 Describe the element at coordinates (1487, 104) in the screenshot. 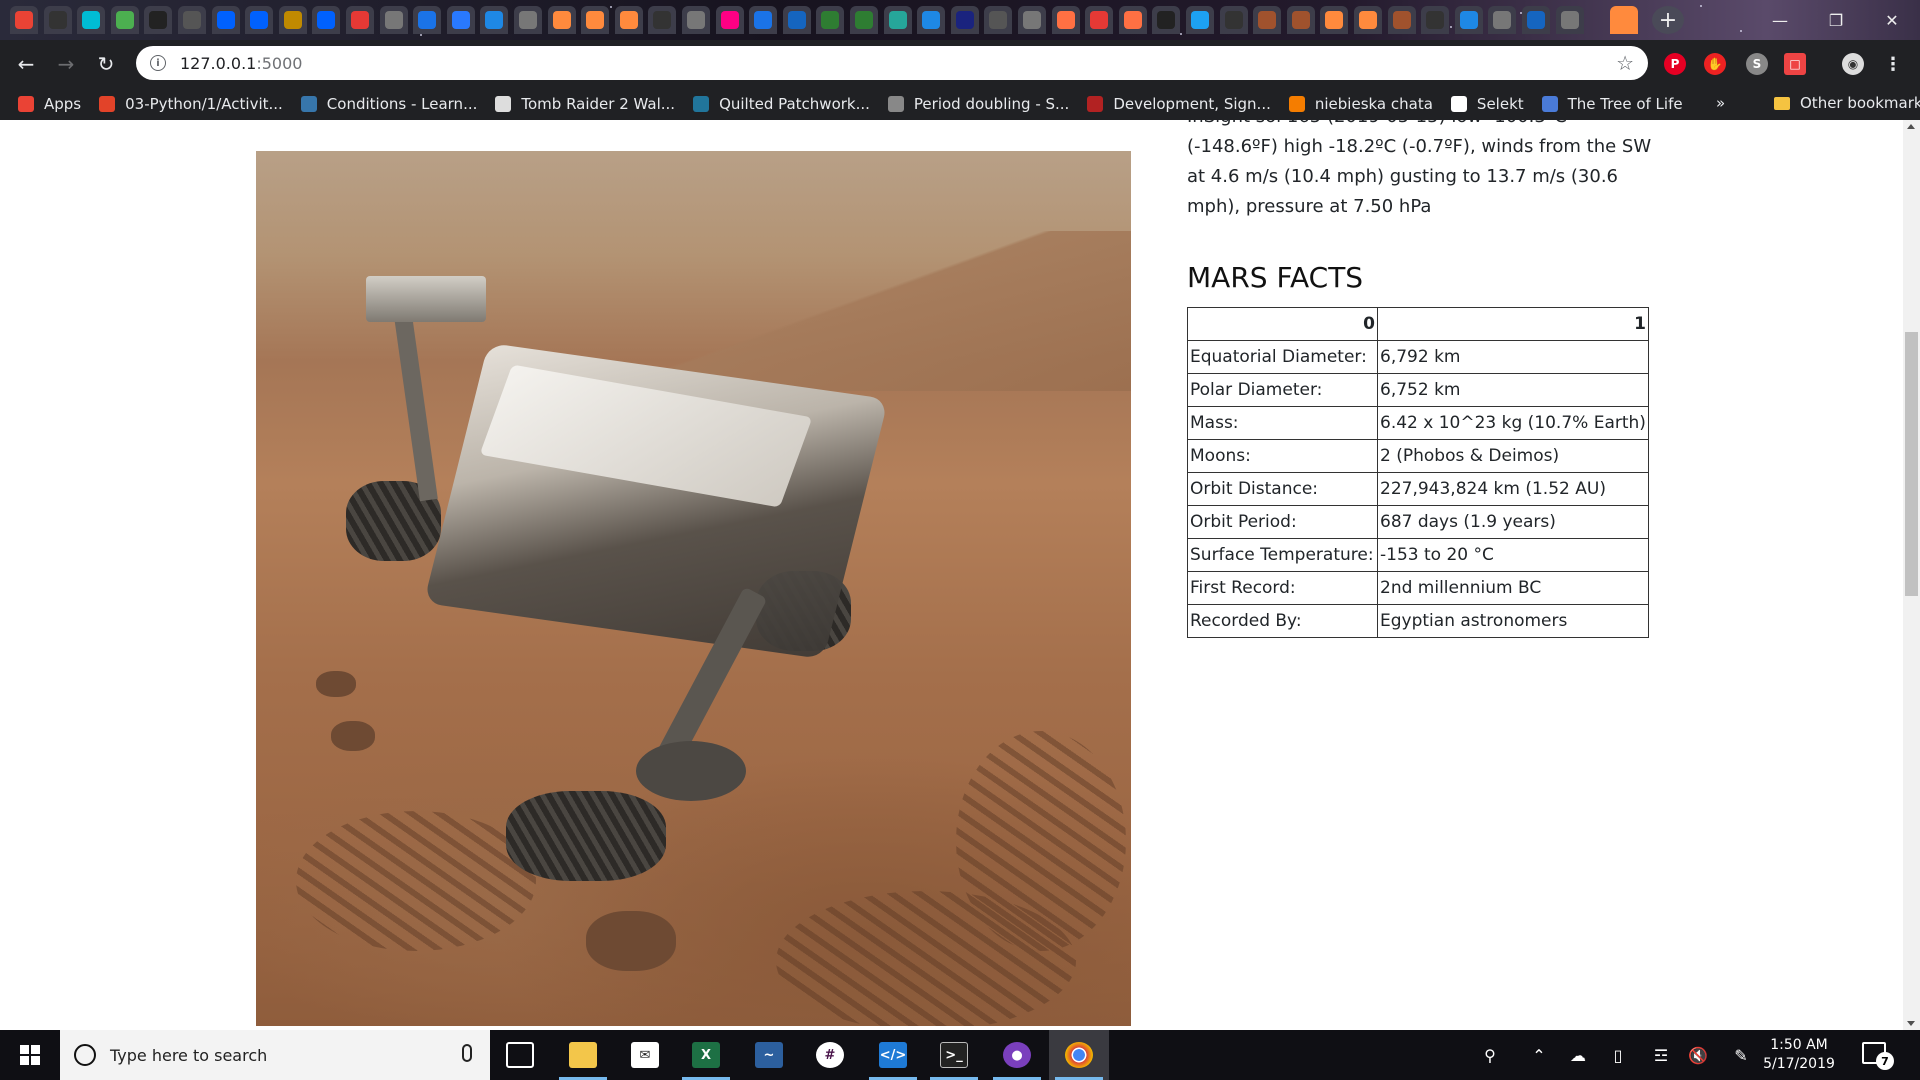

I see `bookmark-item: Selekt` at that location.